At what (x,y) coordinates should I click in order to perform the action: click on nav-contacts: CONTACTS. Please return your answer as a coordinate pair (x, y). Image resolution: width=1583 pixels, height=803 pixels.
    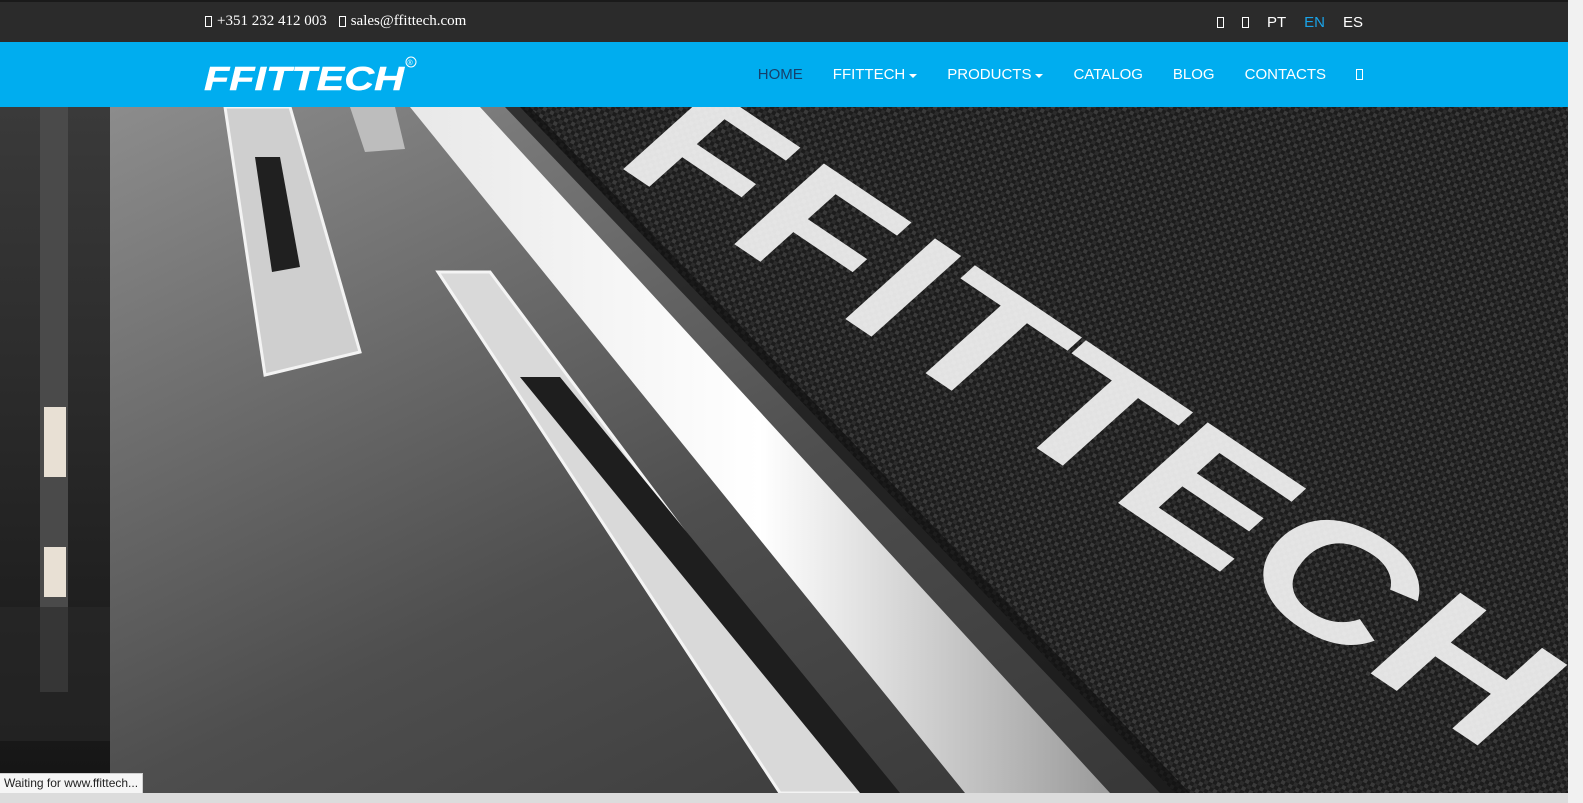
    Looking at the image, I should click on (1285, 74).